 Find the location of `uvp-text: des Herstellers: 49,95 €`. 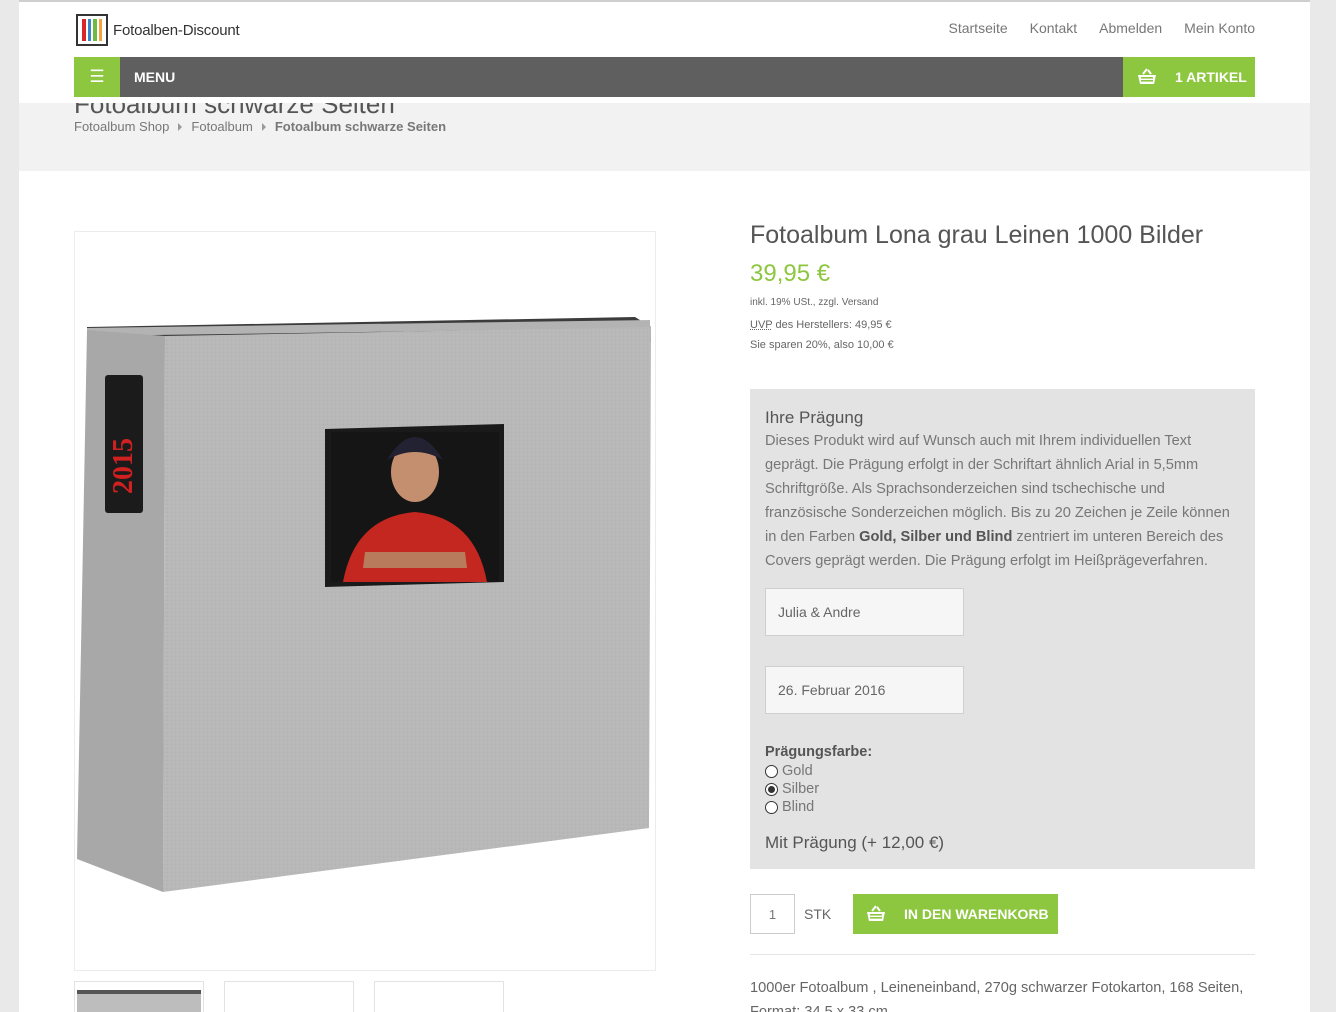

uvp-text: des Herstellers: 49,95 € is located at coordinates (833, 325).